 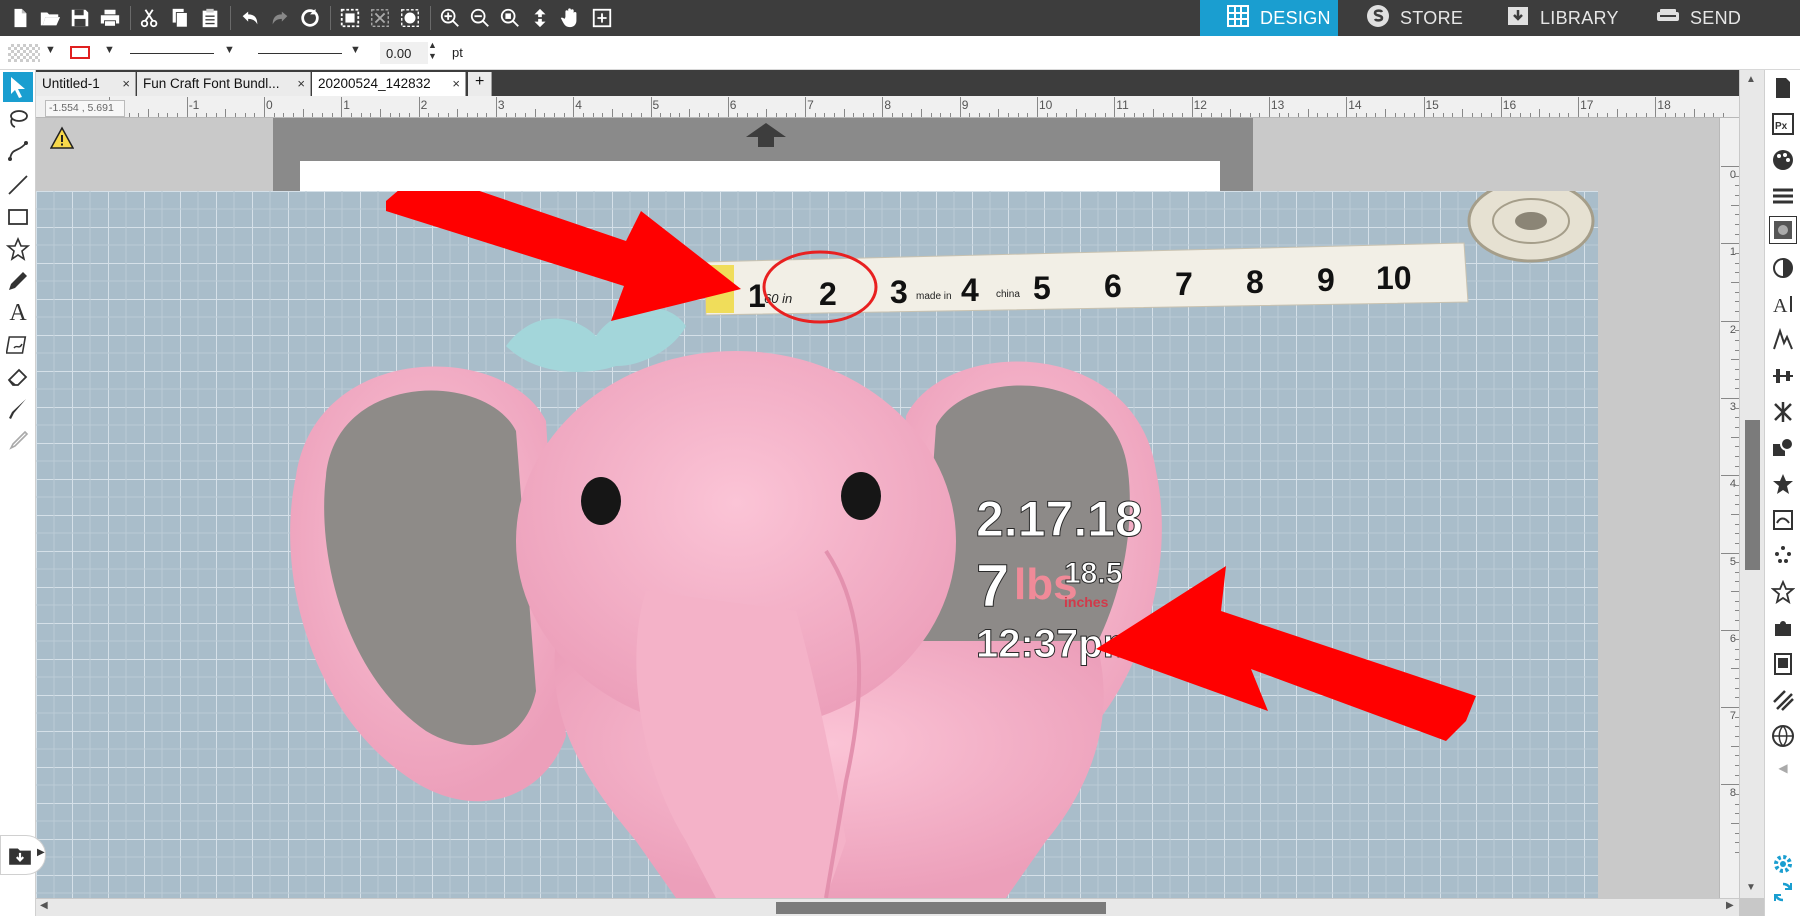 What do you see at coordinates (18, 151) in the screenshot?
I see `edit-points-icon` at bounding box center [18, 151].